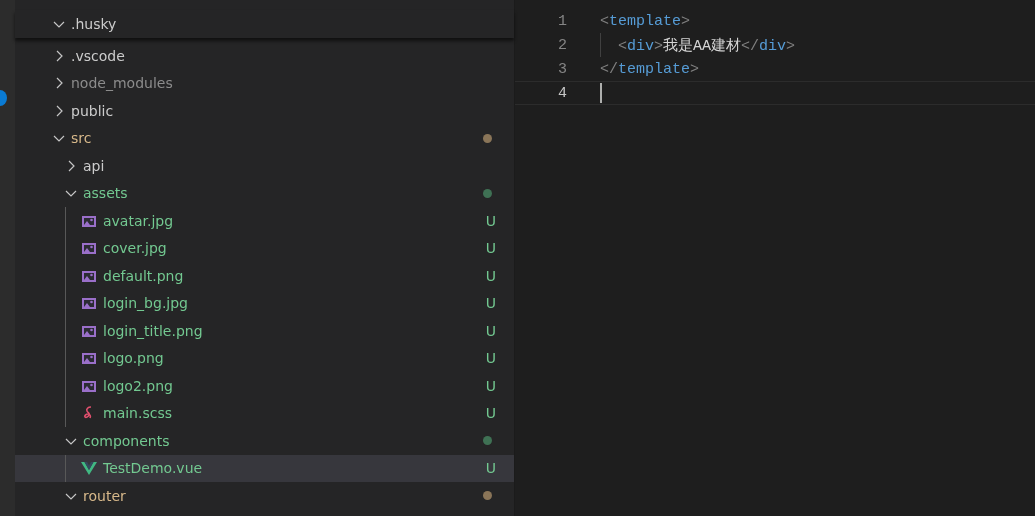 The image size is (1035, 516). Describe the element at coordinates (562, 93) in the screenshot. I see `line-number: 4` at that location.